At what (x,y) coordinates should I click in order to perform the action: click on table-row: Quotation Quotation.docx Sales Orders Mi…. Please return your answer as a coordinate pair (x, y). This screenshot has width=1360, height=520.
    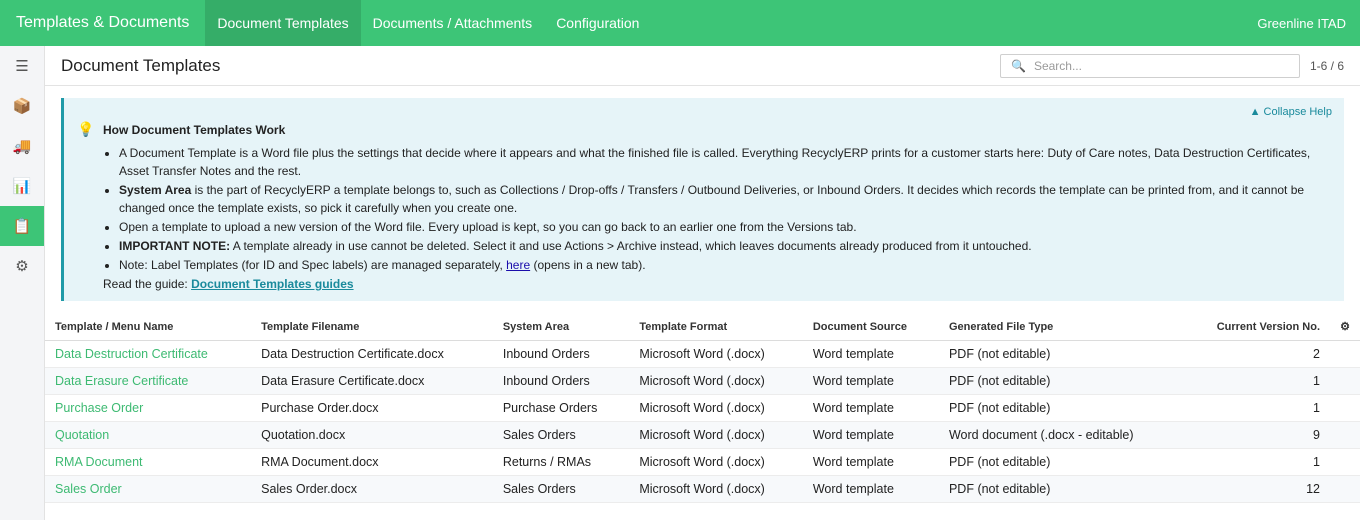
    Looking at the image, I should click on (702, 435).